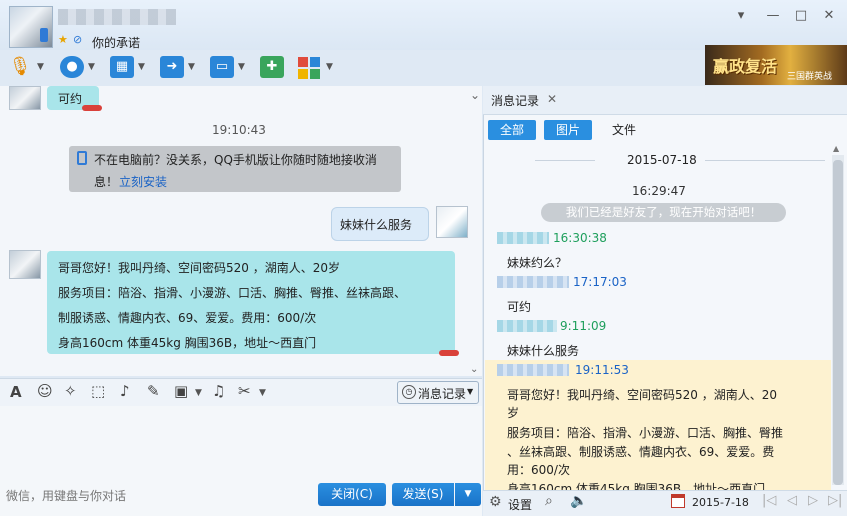 Image resolution: width=847 pixels, height=516 pixels. What do you see at coordinates (143, 181) in the screenshot?
I see `install-link: 立刻安装` at bounding box center [143, 181].